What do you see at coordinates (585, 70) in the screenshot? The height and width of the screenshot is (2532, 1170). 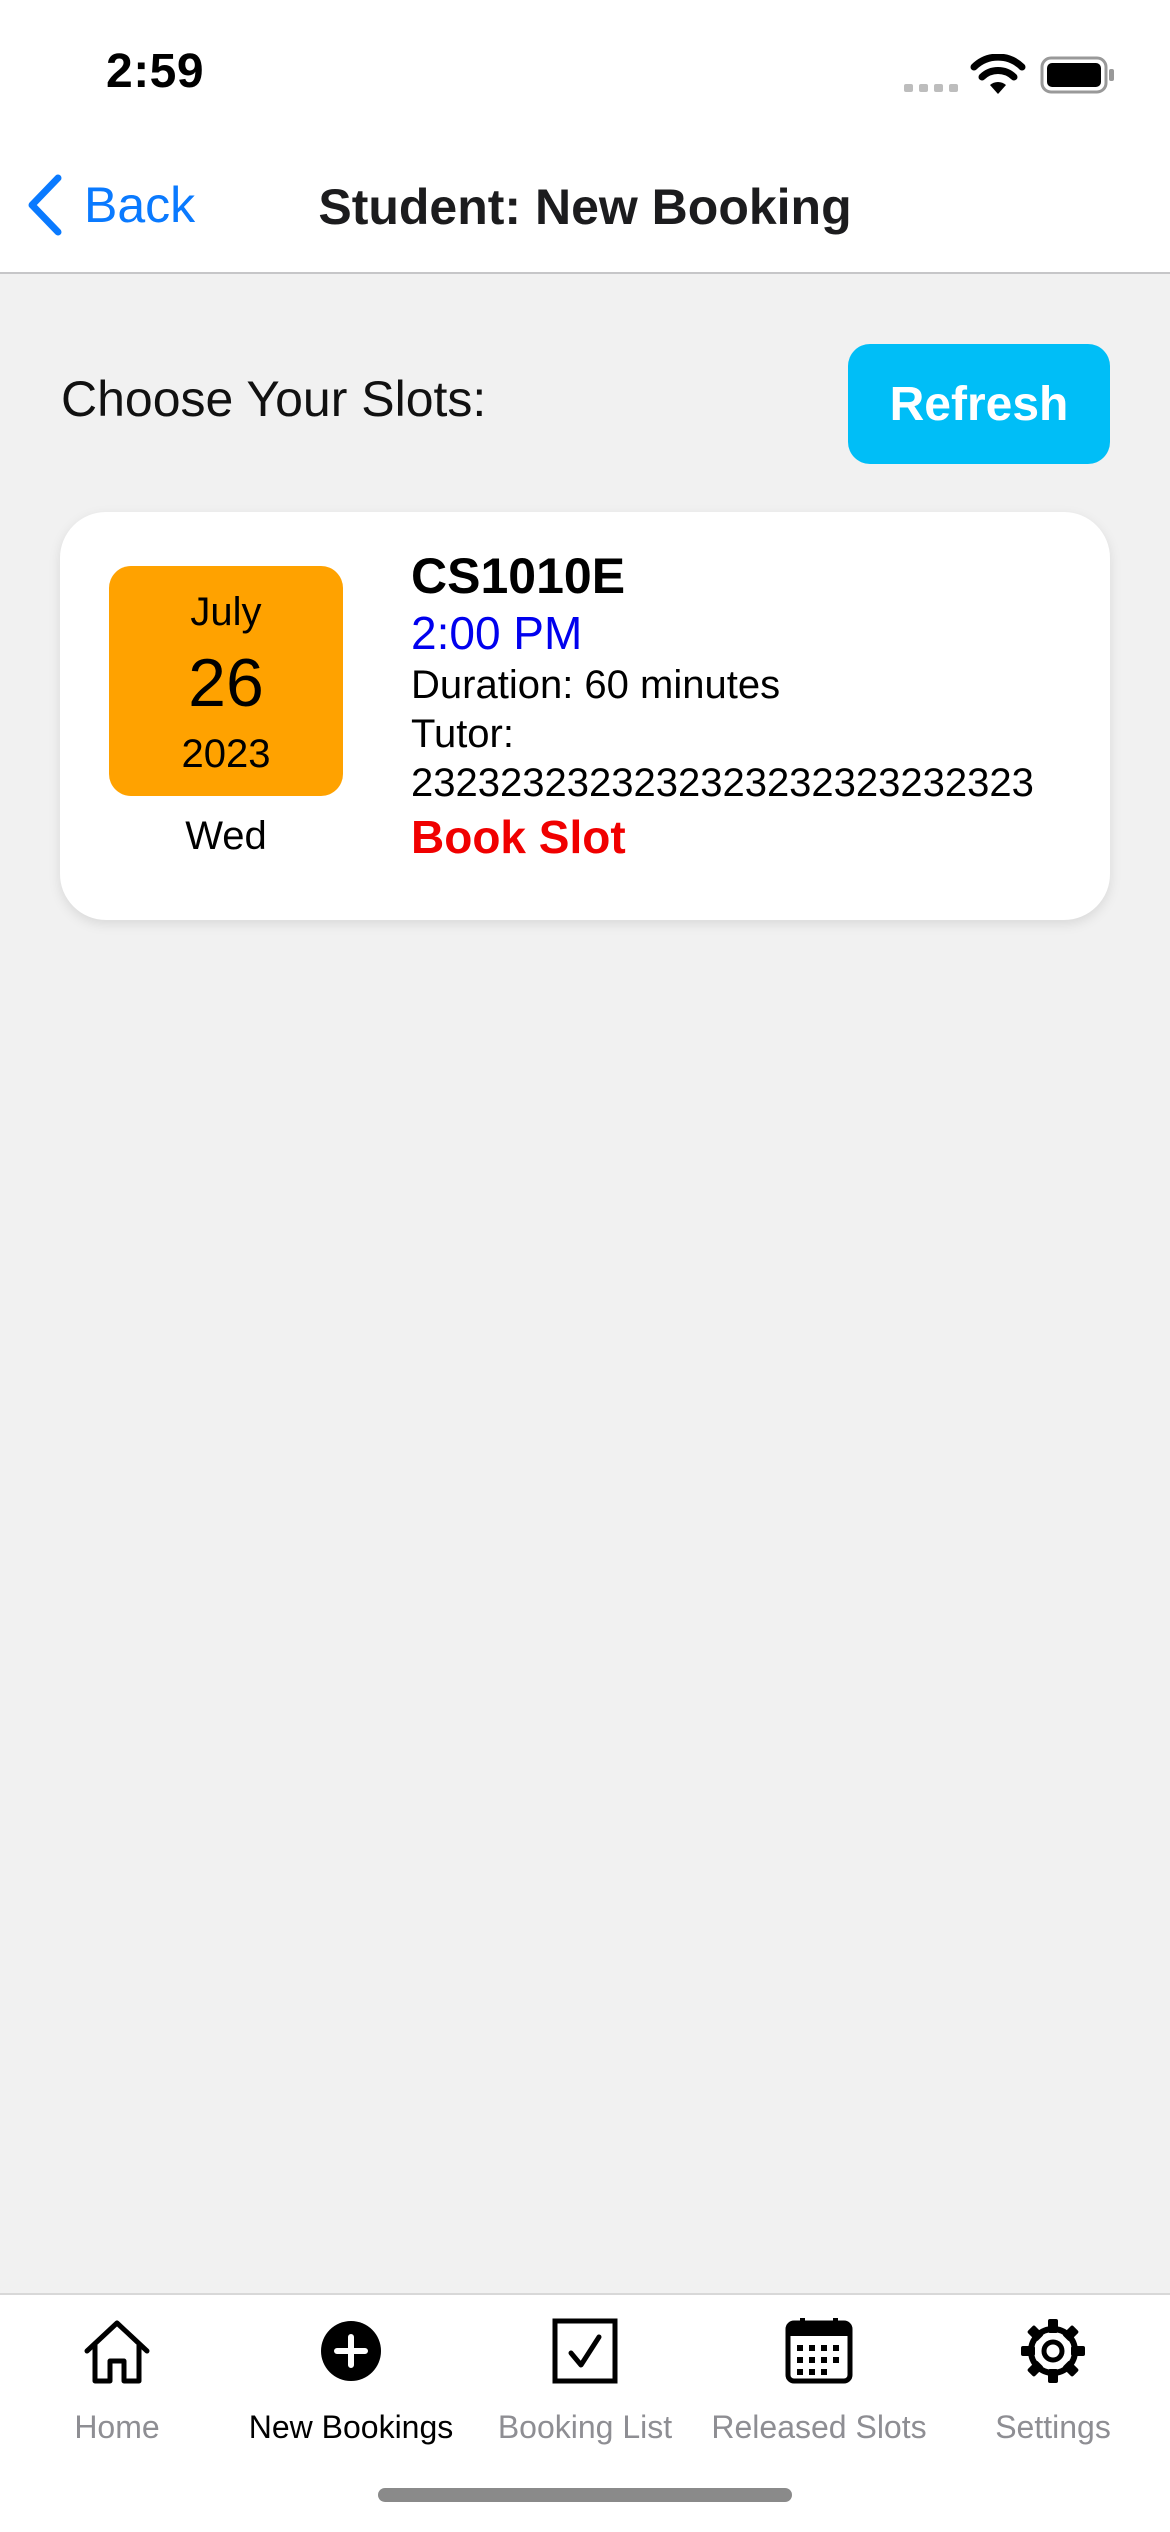 I see `status-bar: 2:59` at bounding box center [585, 70].